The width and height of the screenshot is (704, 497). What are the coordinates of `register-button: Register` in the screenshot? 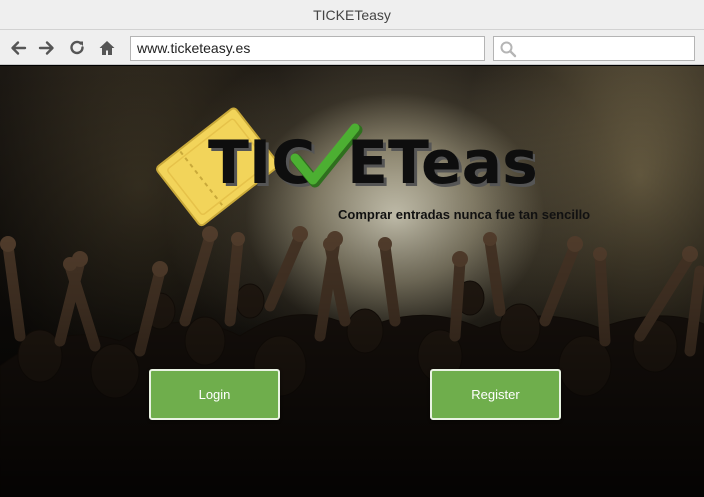 It's located at (495, 394).